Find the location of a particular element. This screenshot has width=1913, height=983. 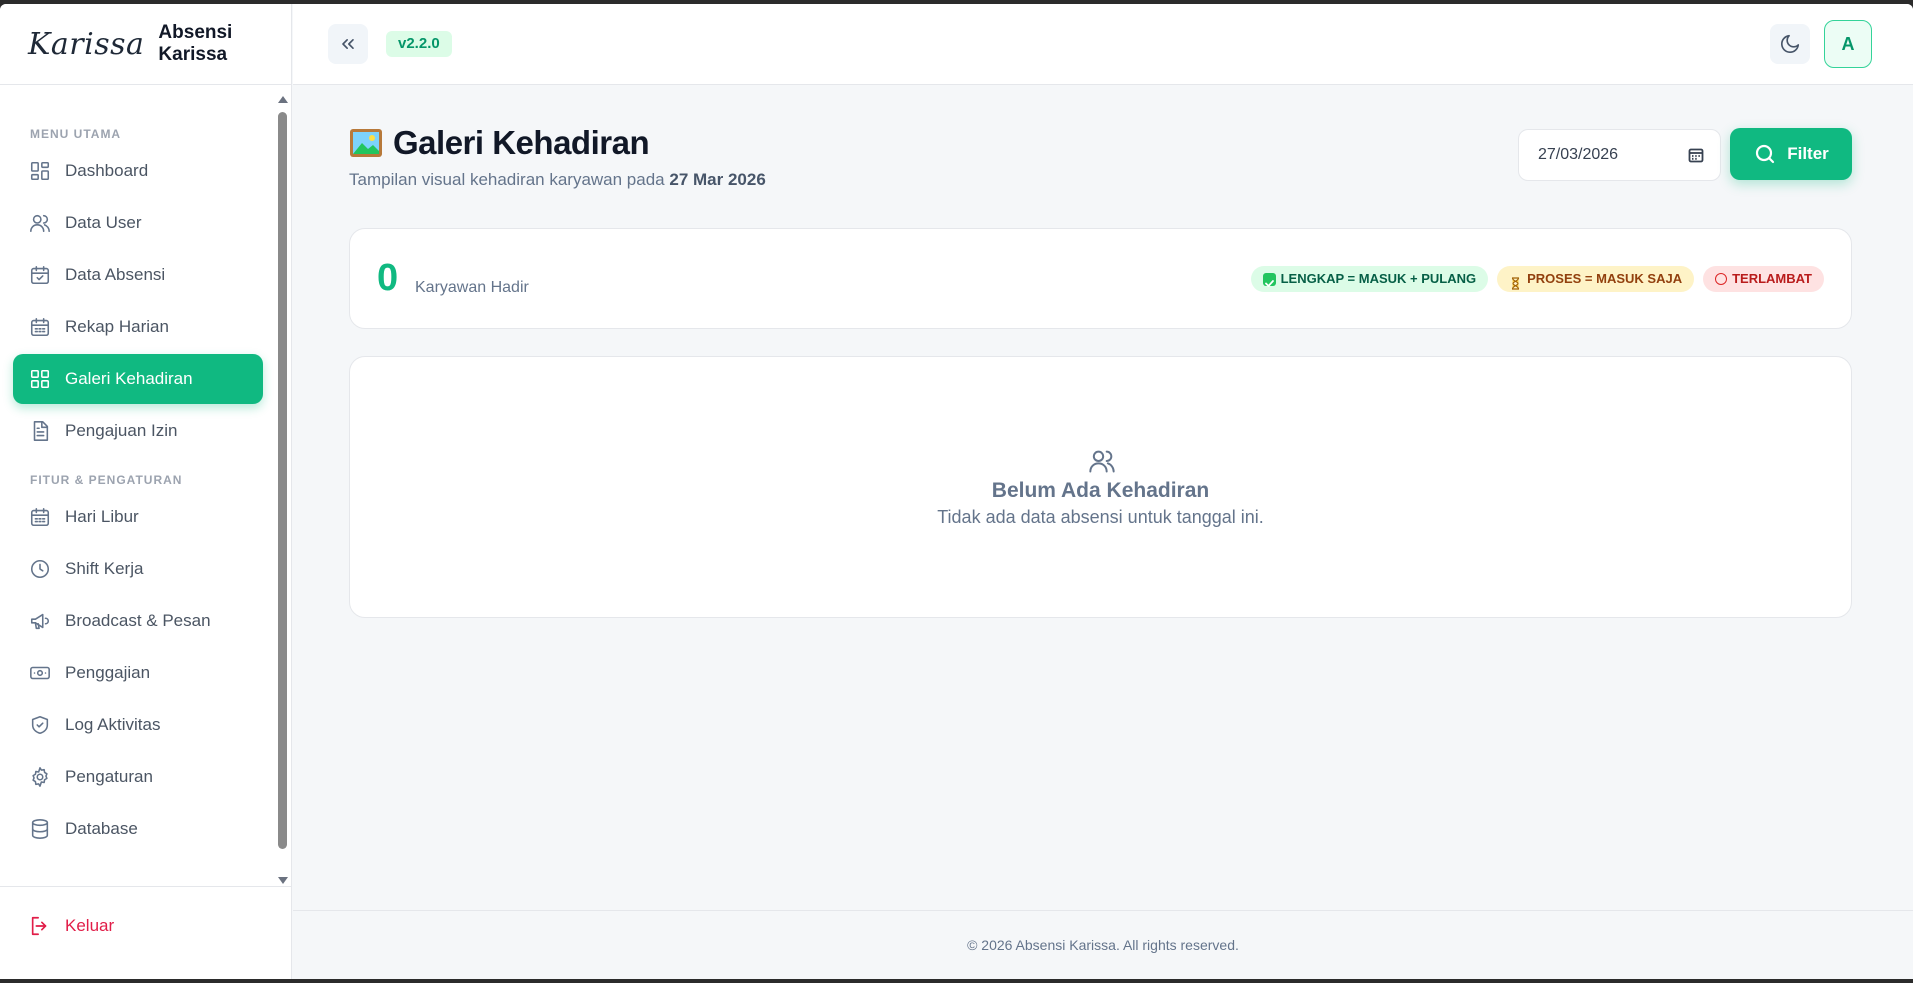

sidebar-item-shift-kerja: Shift Kerja is located at coordinates (138, 569).